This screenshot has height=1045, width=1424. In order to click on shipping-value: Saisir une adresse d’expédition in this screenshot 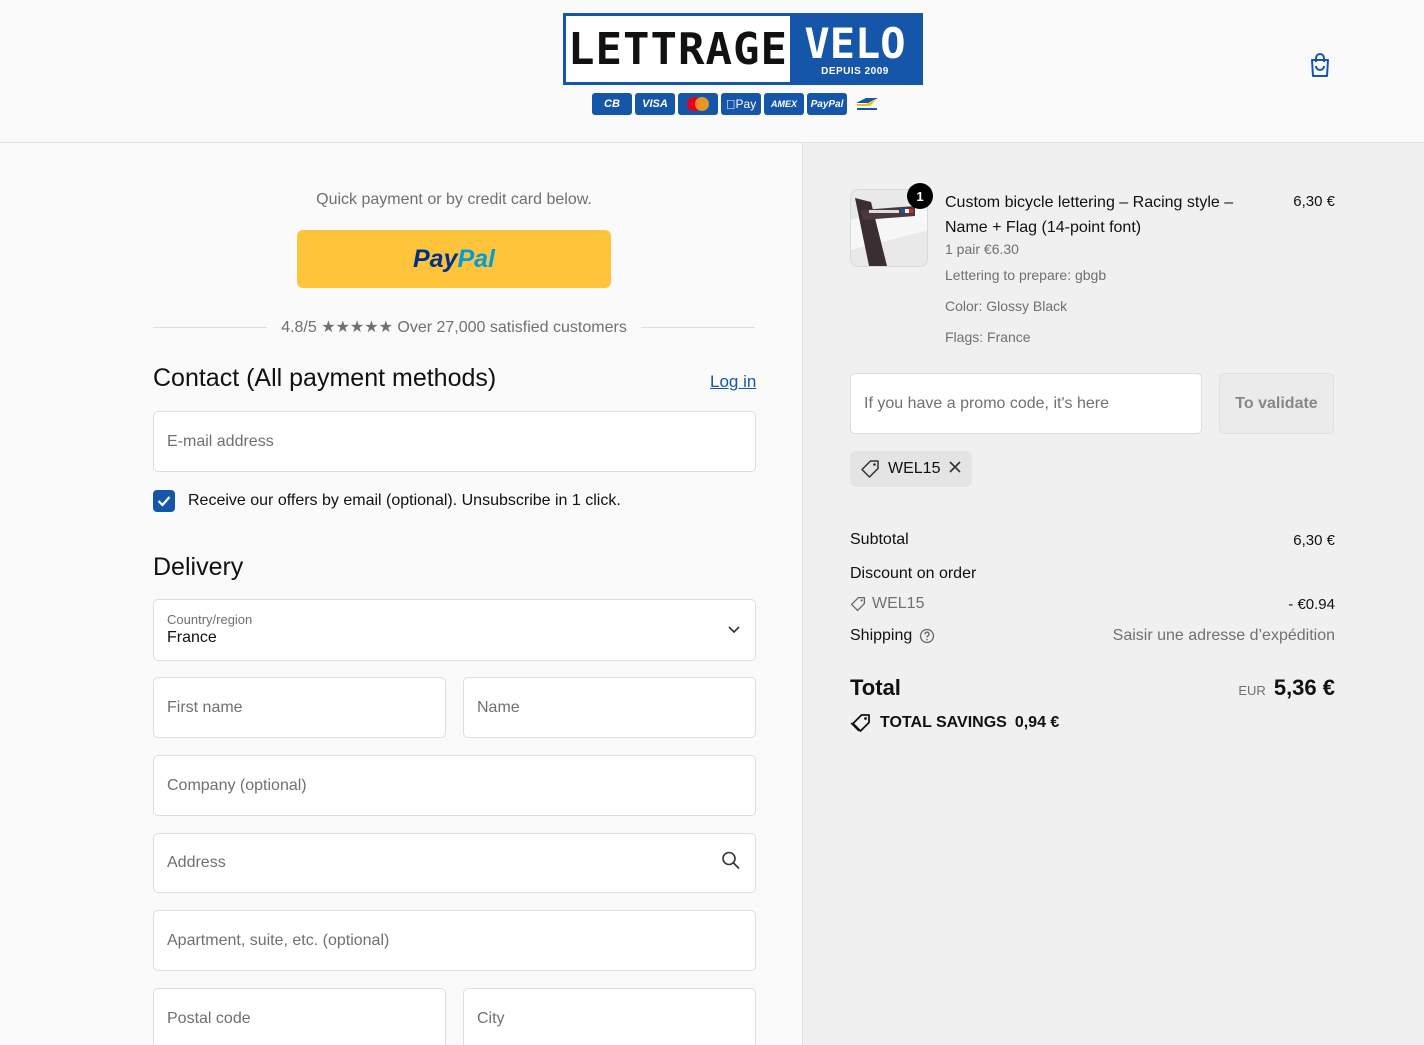, I will do `click(1223, 635)`.